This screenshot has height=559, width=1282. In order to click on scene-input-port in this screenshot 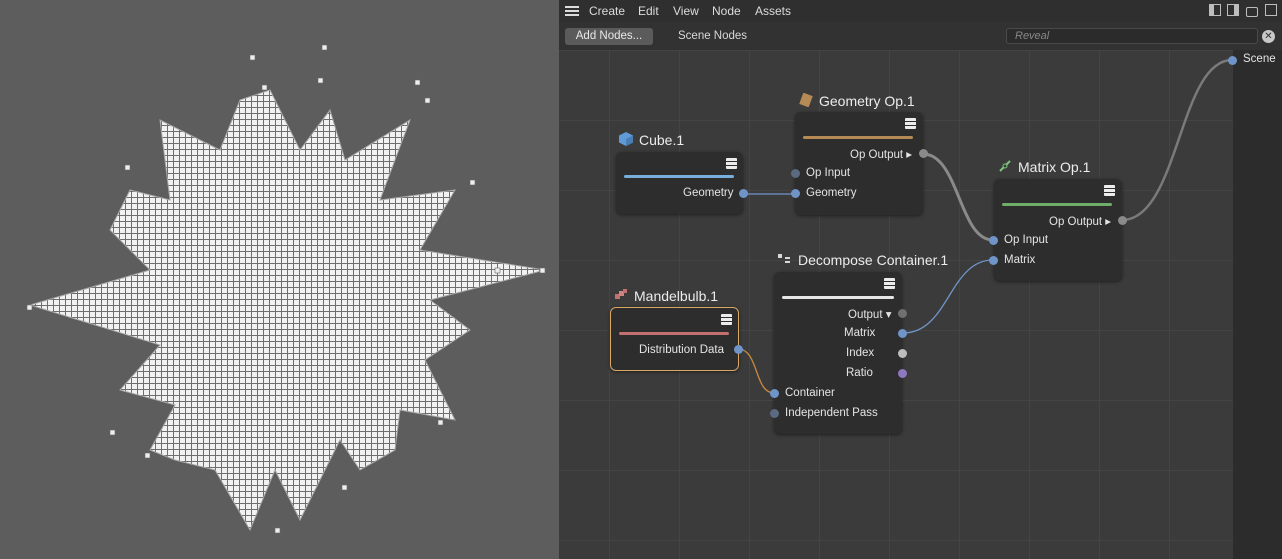, I will do `click(1232, 60)`.